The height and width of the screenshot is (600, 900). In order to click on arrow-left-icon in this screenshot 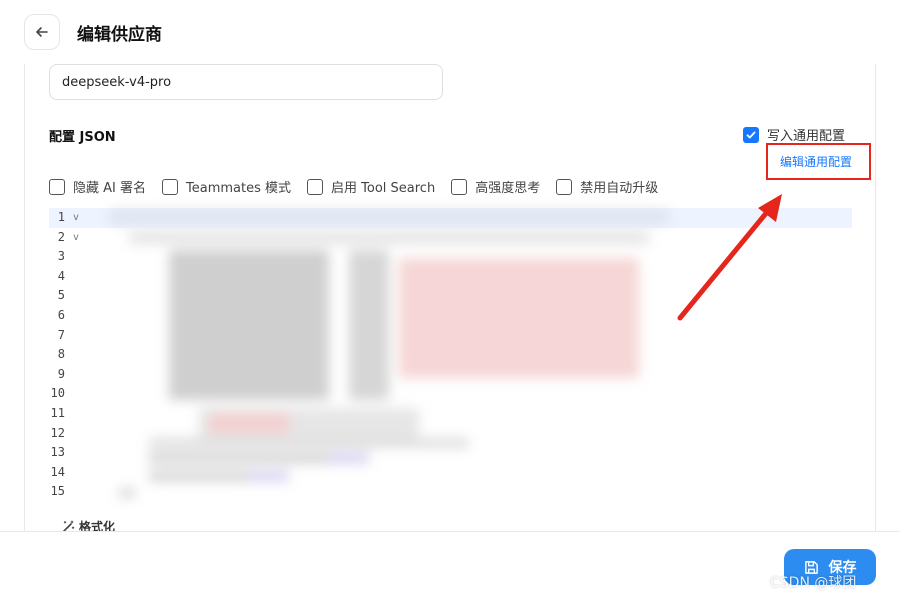, I will do `click(42, 32)`.